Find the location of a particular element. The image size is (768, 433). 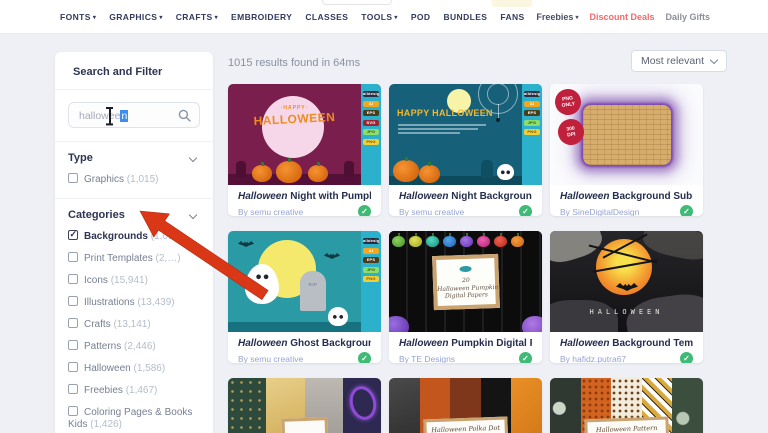

product-title: Halloween Background Template is located at coordinates (626, 343).